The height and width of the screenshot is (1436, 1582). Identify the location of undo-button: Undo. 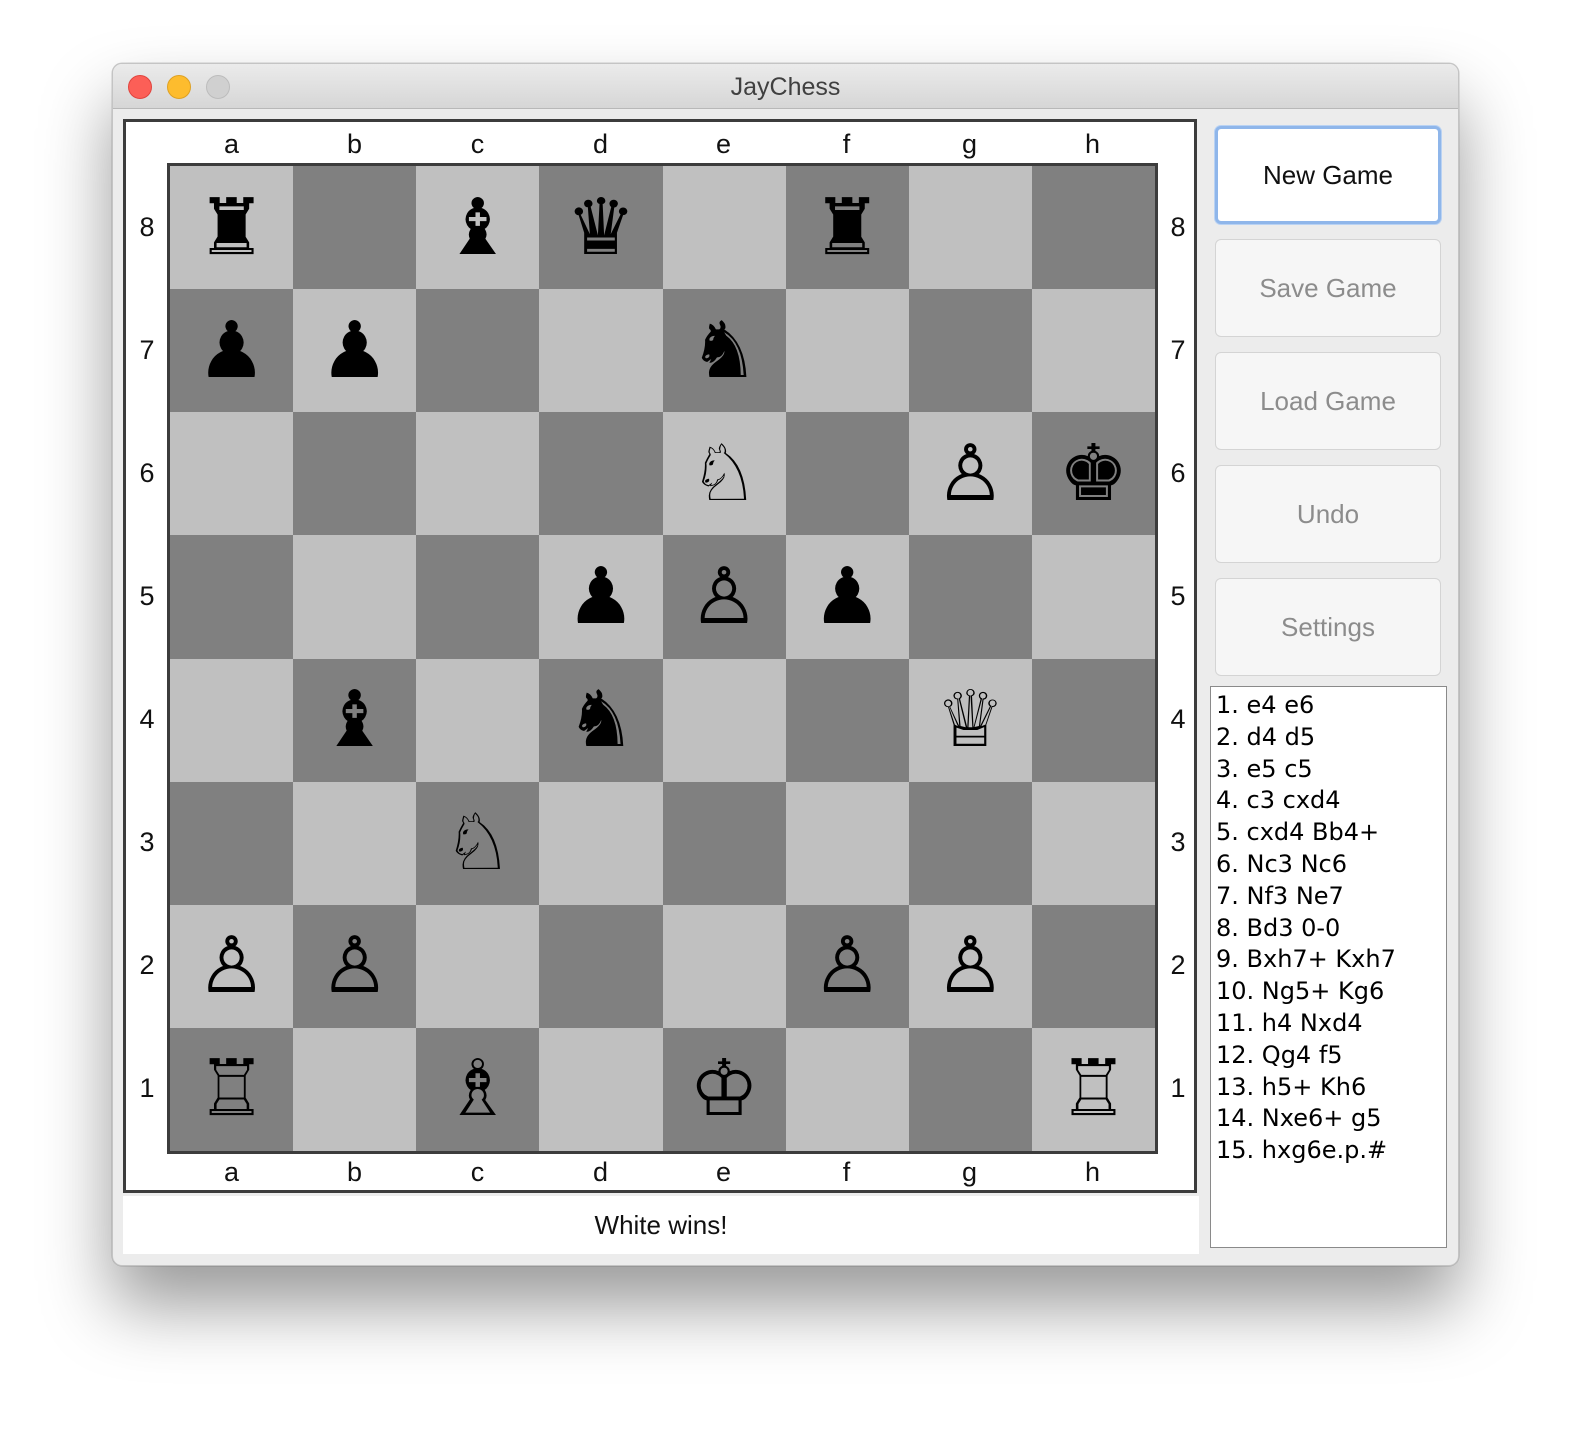
(1328, 514).